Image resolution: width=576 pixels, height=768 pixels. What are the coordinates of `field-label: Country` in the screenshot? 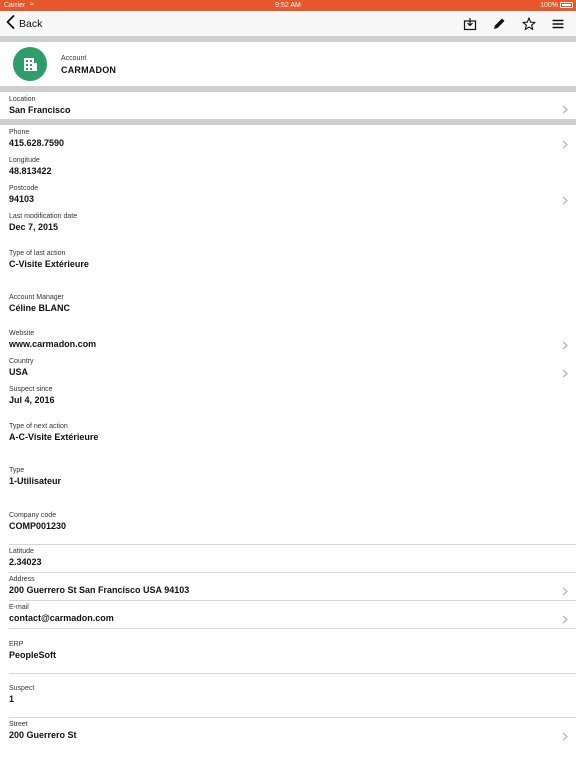 It's located at (21, 361).